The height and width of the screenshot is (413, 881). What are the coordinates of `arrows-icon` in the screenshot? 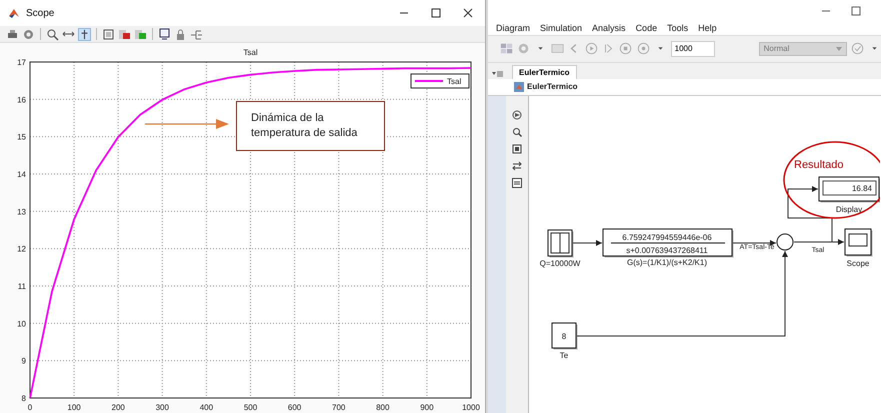 It's located at (517, 166).